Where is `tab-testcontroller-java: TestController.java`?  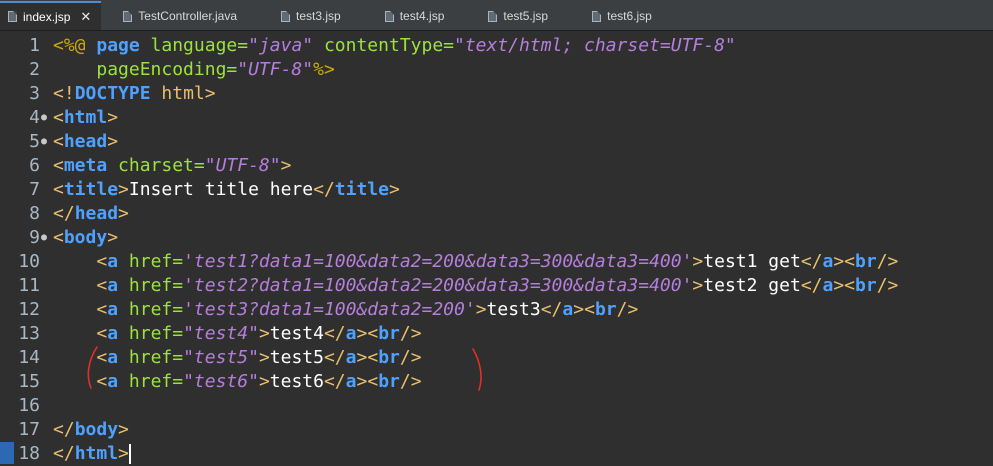
tab-testcontroller-java: TestController.java is located at coordinates (181, 16).